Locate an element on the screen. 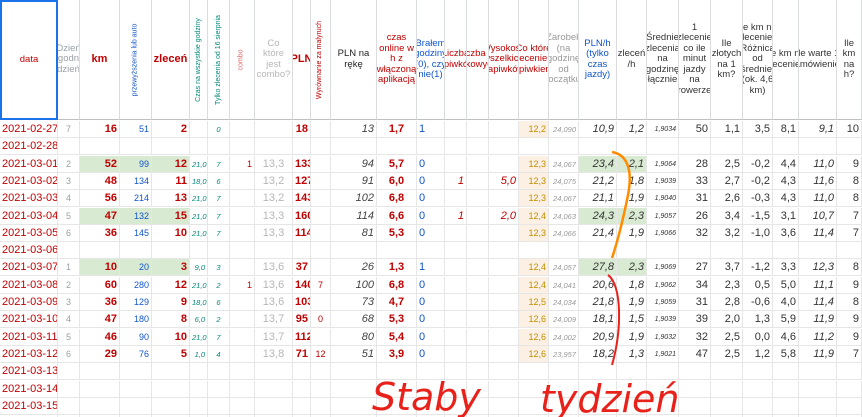 Image resolution: width=862 pixels, height=417 pixels. red-bracket is located at coordinates (613, 320).